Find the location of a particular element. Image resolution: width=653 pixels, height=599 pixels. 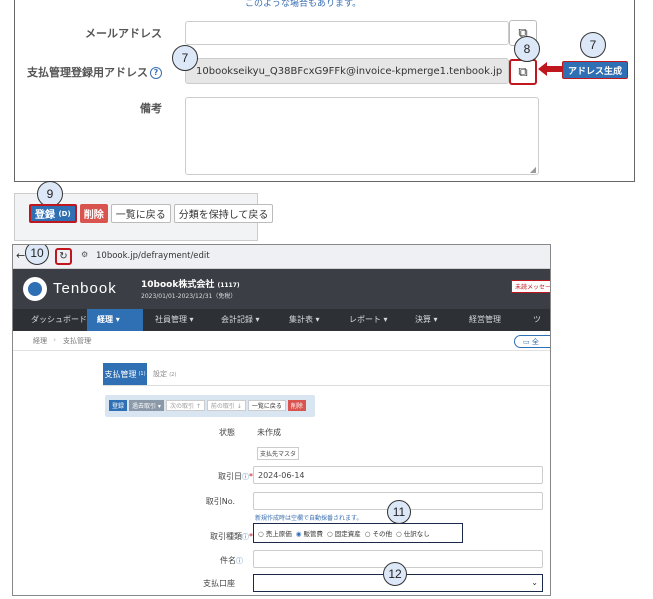

register-label: 登録 is located at coordinates (45, 215).